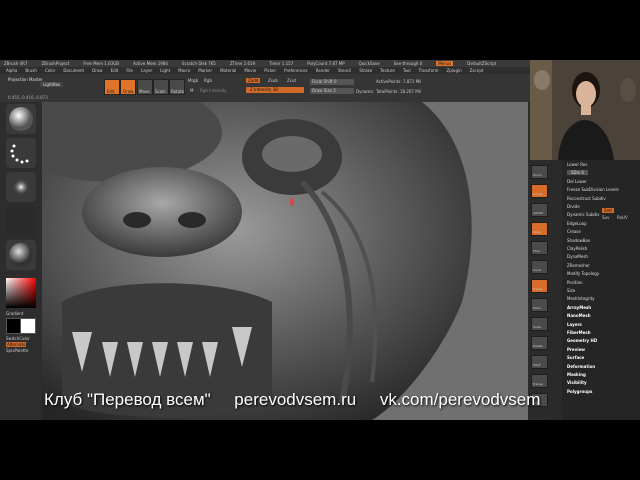 This screenshot has width=640, height=480. I want to click on menu-item-edit: Edit, so click(115, 70).